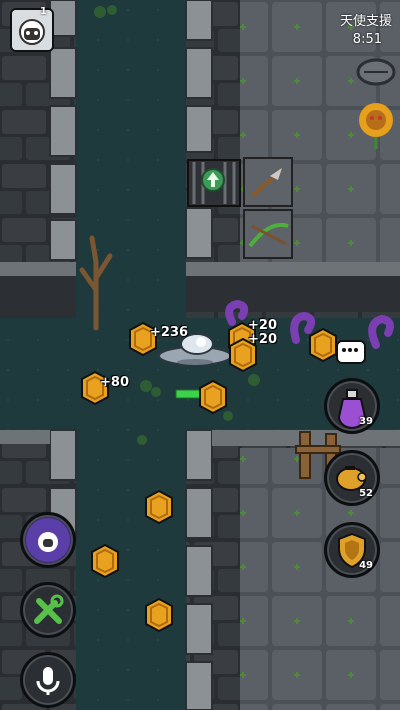 Image resolution: width=400 pixels, height=710 pixels. What do you see at coordinates (352, 406) in the screenshot?
I see `potion-item-button: 39` at bounding box center [352, 406].